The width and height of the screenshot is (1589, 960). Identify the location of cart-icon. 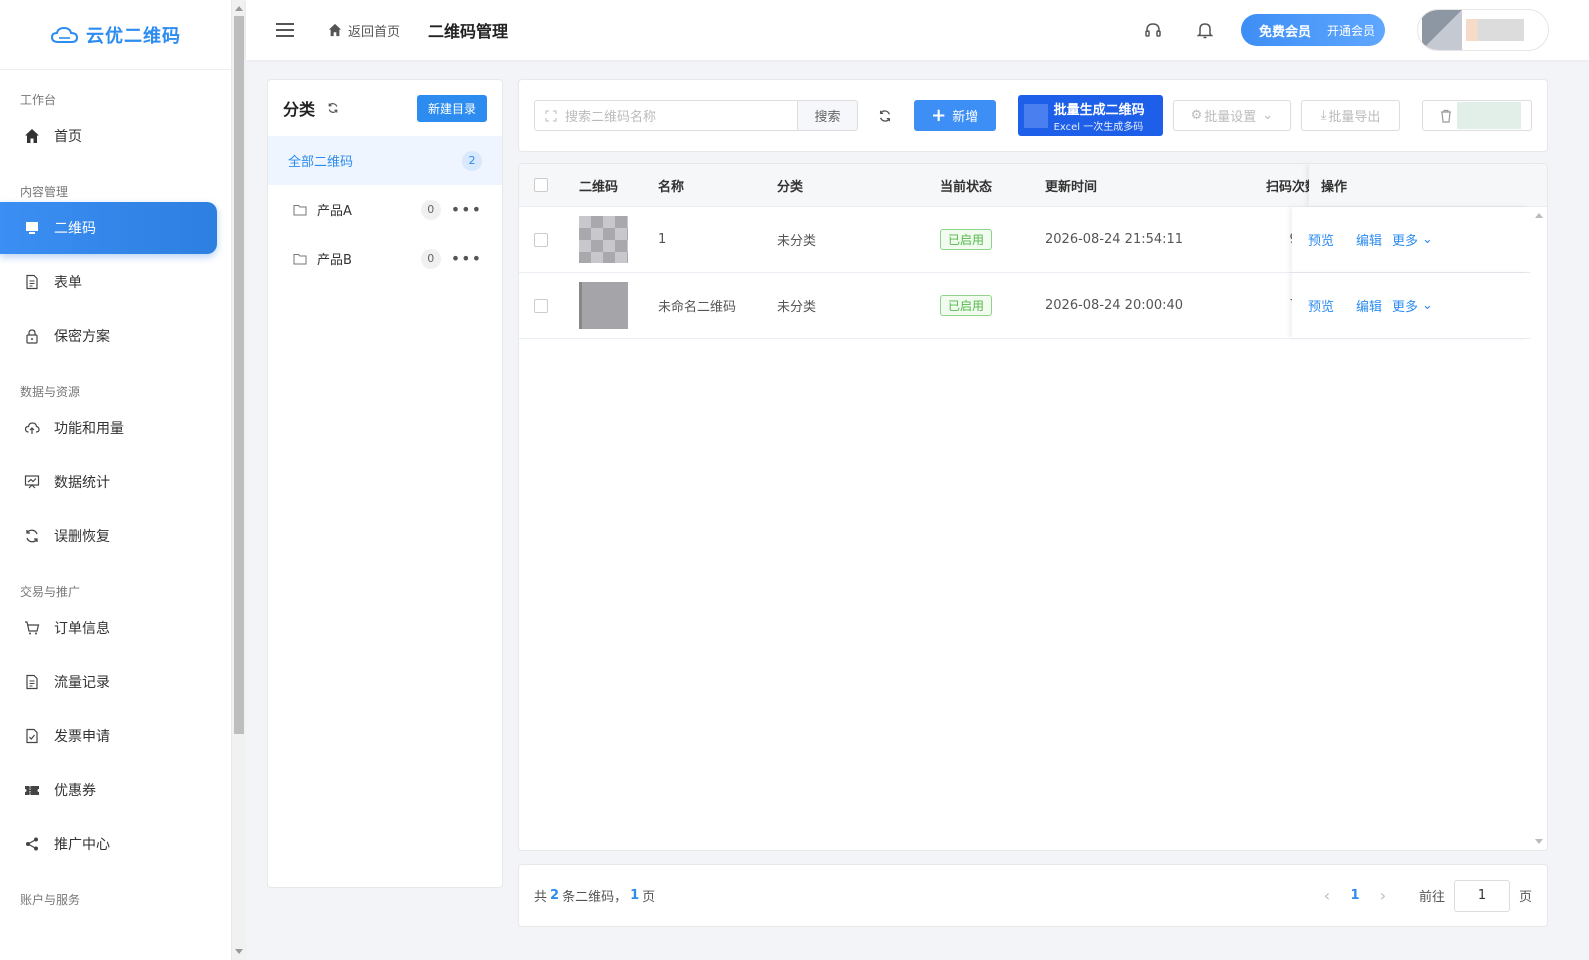
(32, 628).